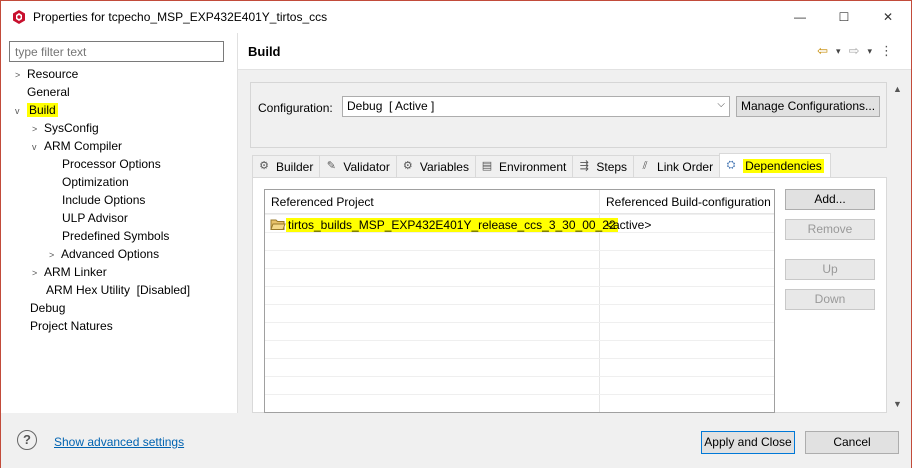 This screenshot has height=468, width=912. I want to click on configuration-select: Debug [ Active ] ⌵, so click(536, 106).